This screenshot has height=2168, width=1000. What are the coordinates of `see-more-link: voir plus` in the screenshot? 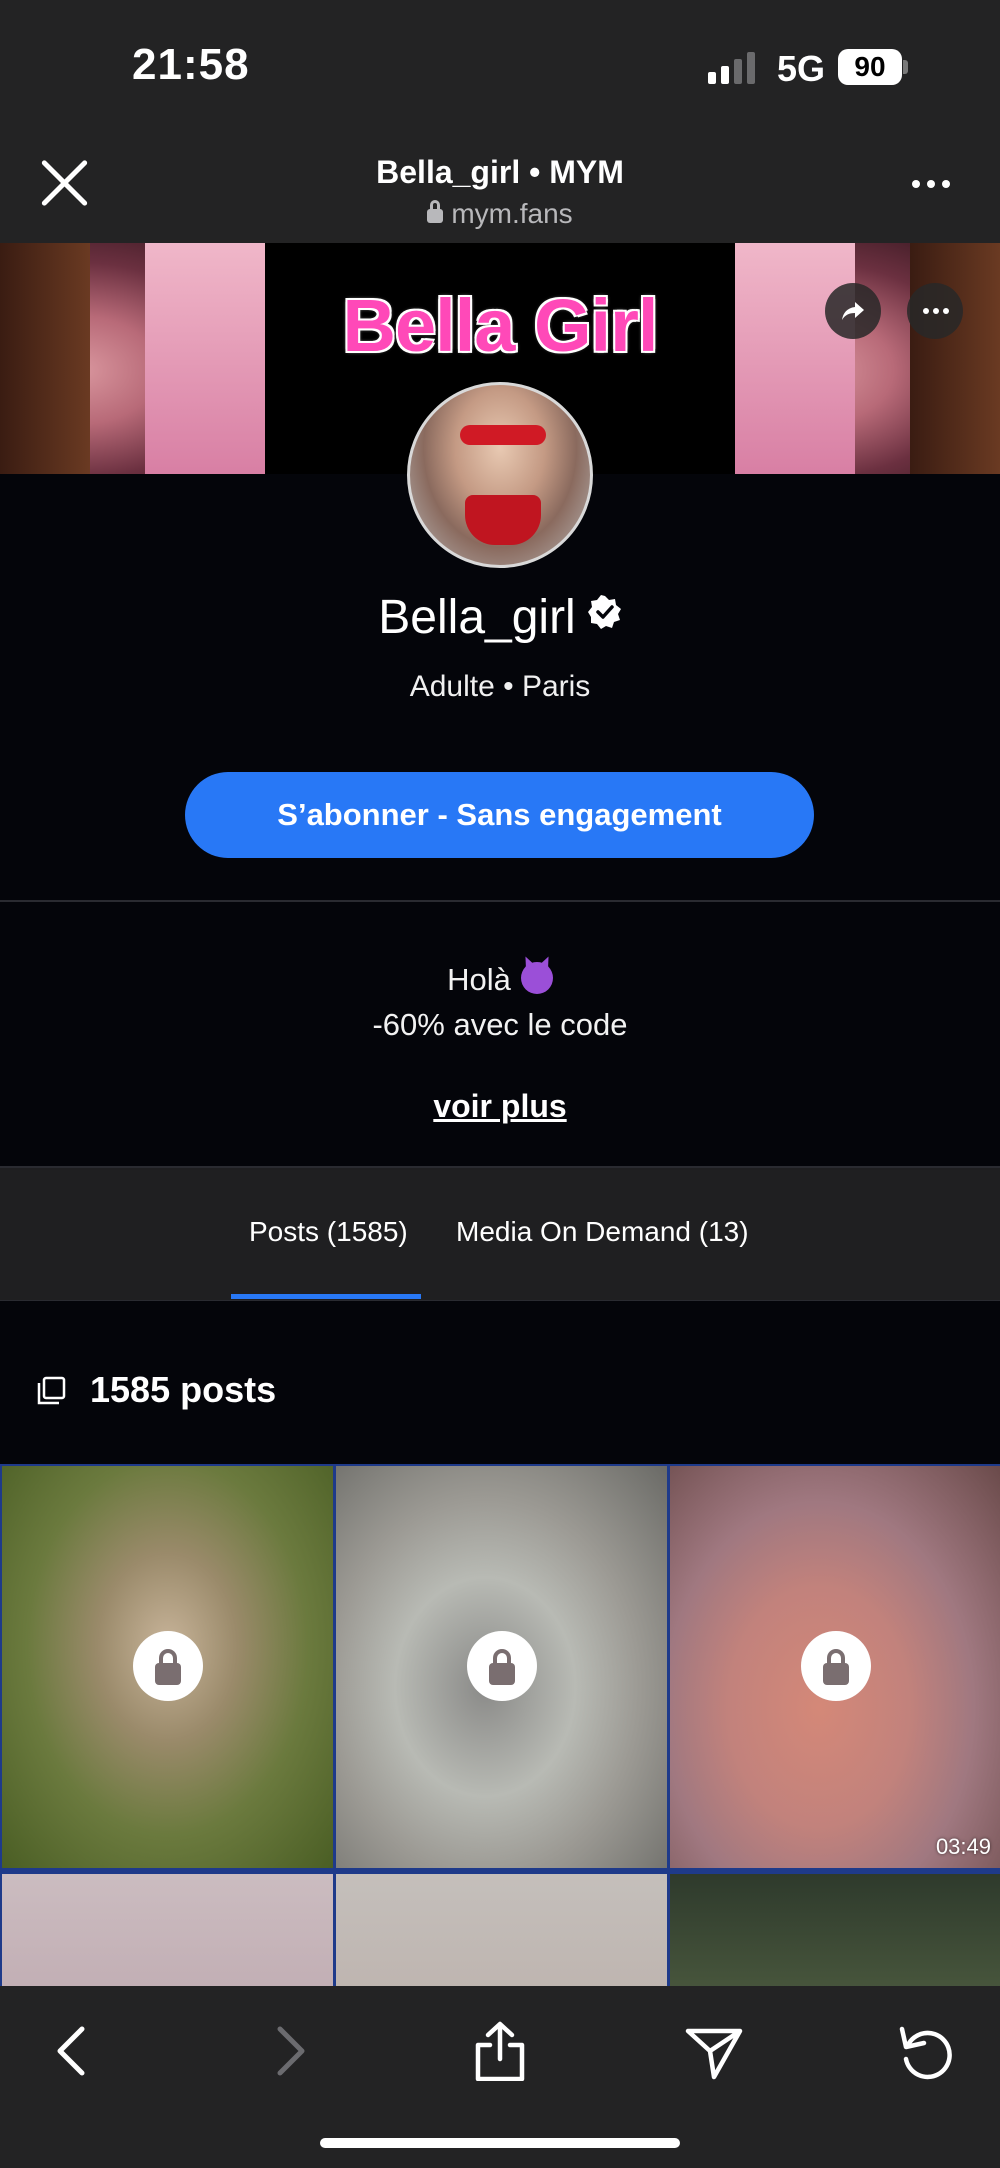 It's located at (500, 1106).